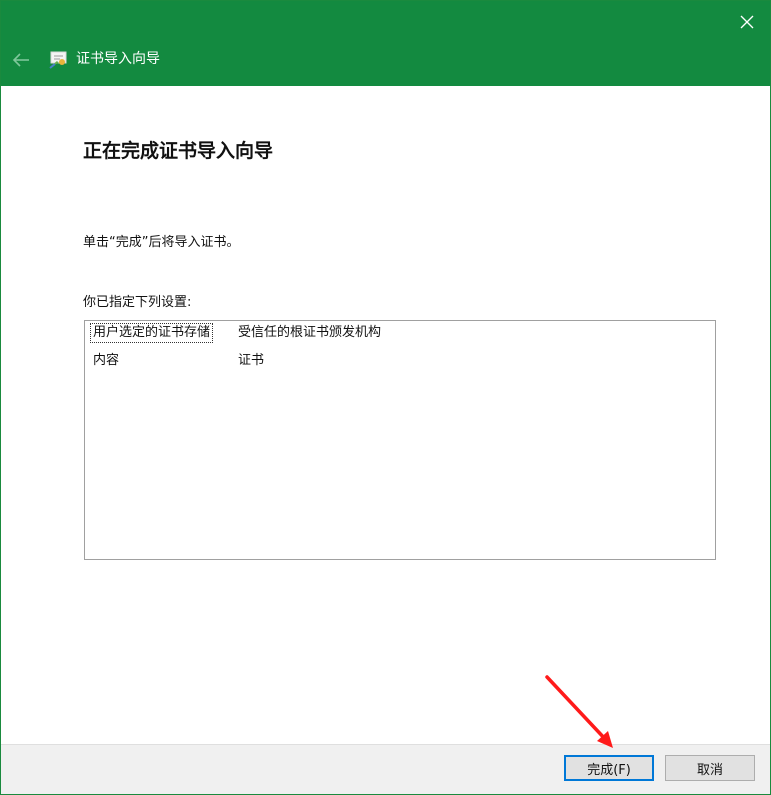  What do you see at coordinates (161, 242) in the screenshot?
I see `instruction-text: 单击“完成”后将导入证书。` at bounding box center [161, 242].